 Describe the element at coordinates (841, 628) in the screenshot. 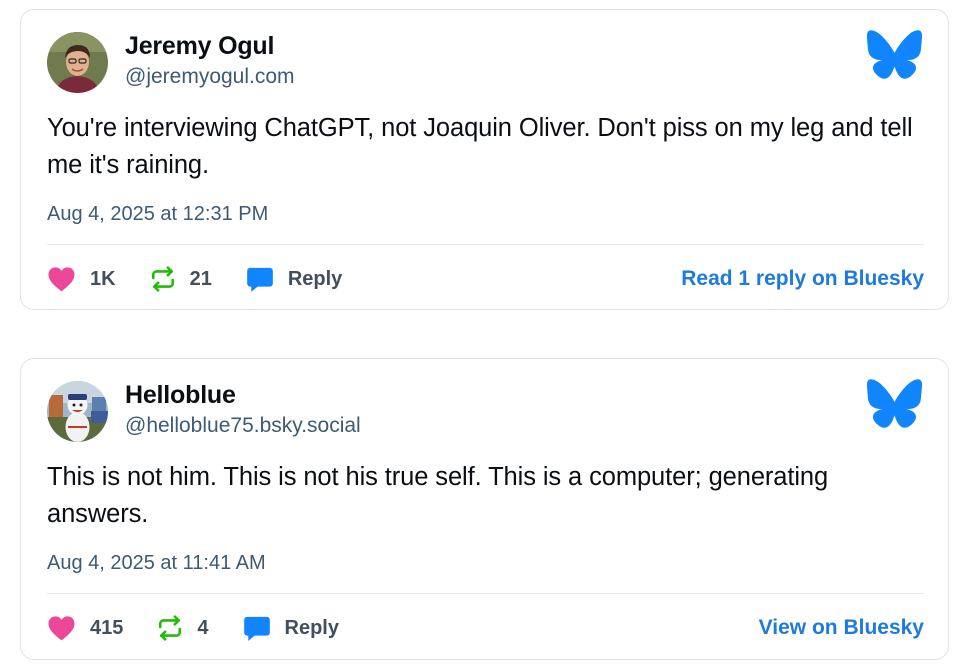

I see `view-on-bluesky-link: View on Bluesky` at that location.